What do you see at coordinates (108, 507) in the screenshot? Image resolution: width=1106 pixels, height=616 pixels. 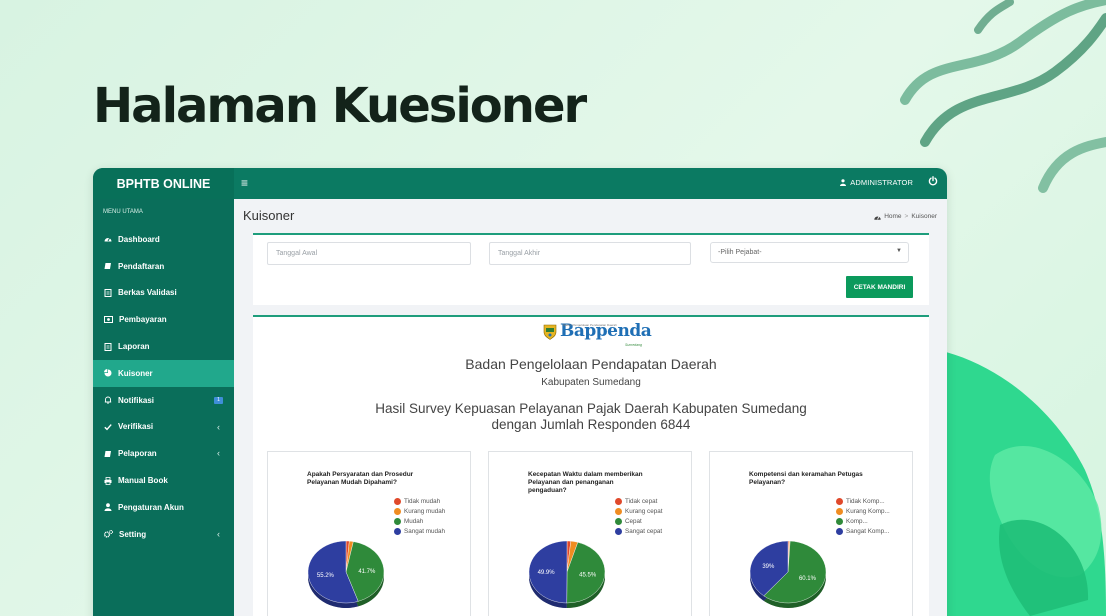 I see `user-icon` at bounding box center [108, 507].